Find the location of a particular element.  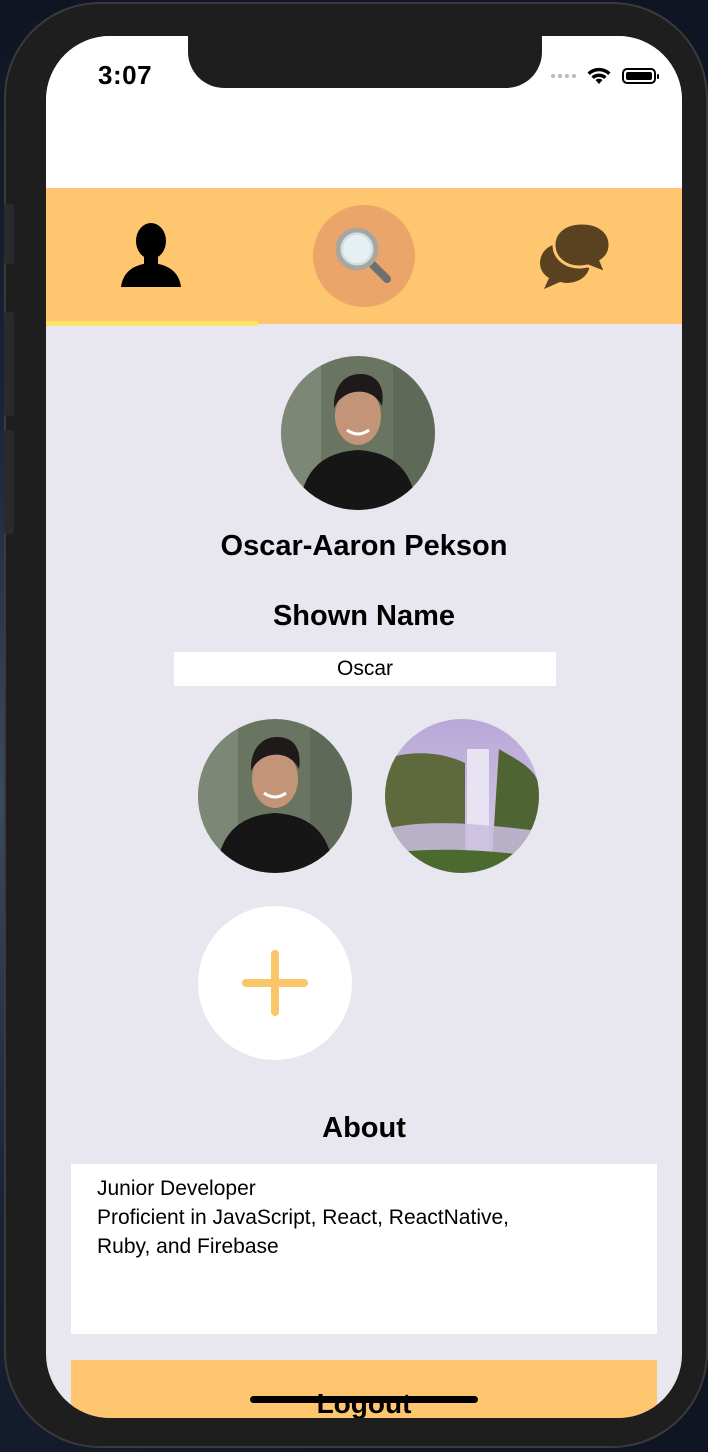

about-heading: About is located at coordinates (364, 1128).